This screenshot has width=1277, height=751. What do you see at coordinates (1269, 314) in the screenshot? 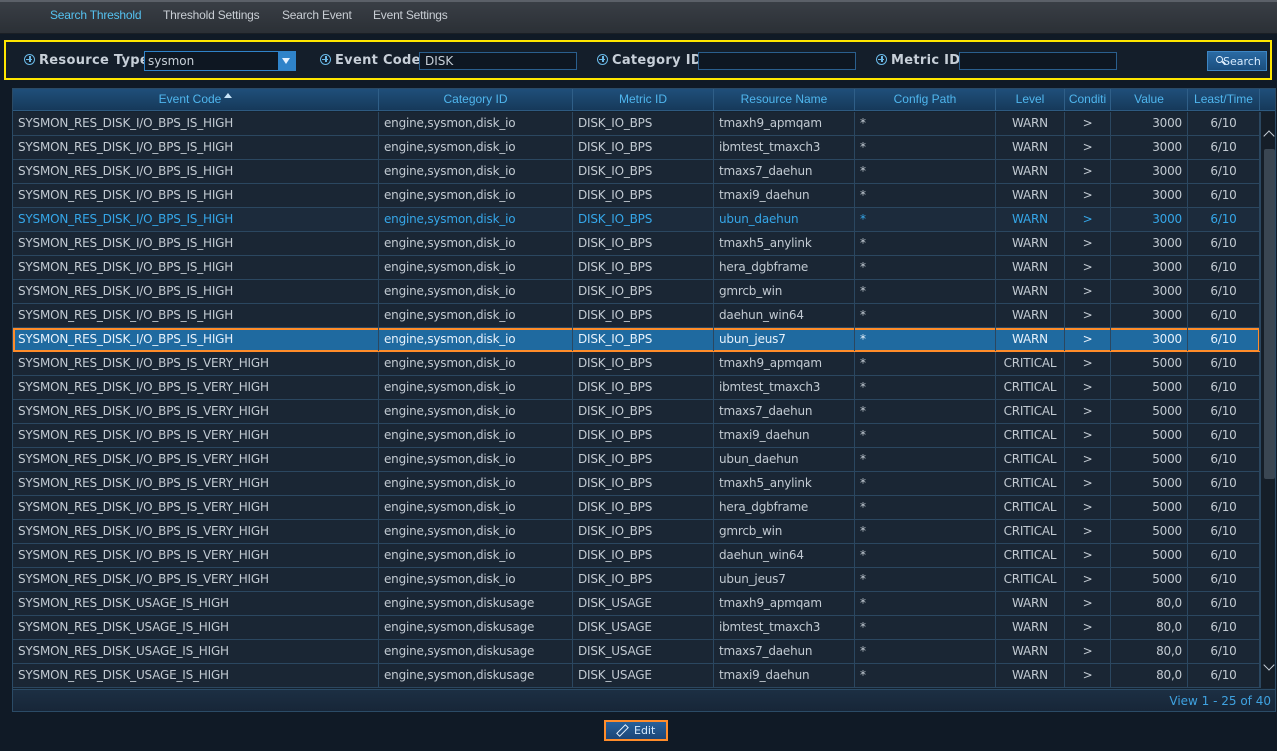
I see `scrollbar-thumb` at bounding box center [1269, 314].